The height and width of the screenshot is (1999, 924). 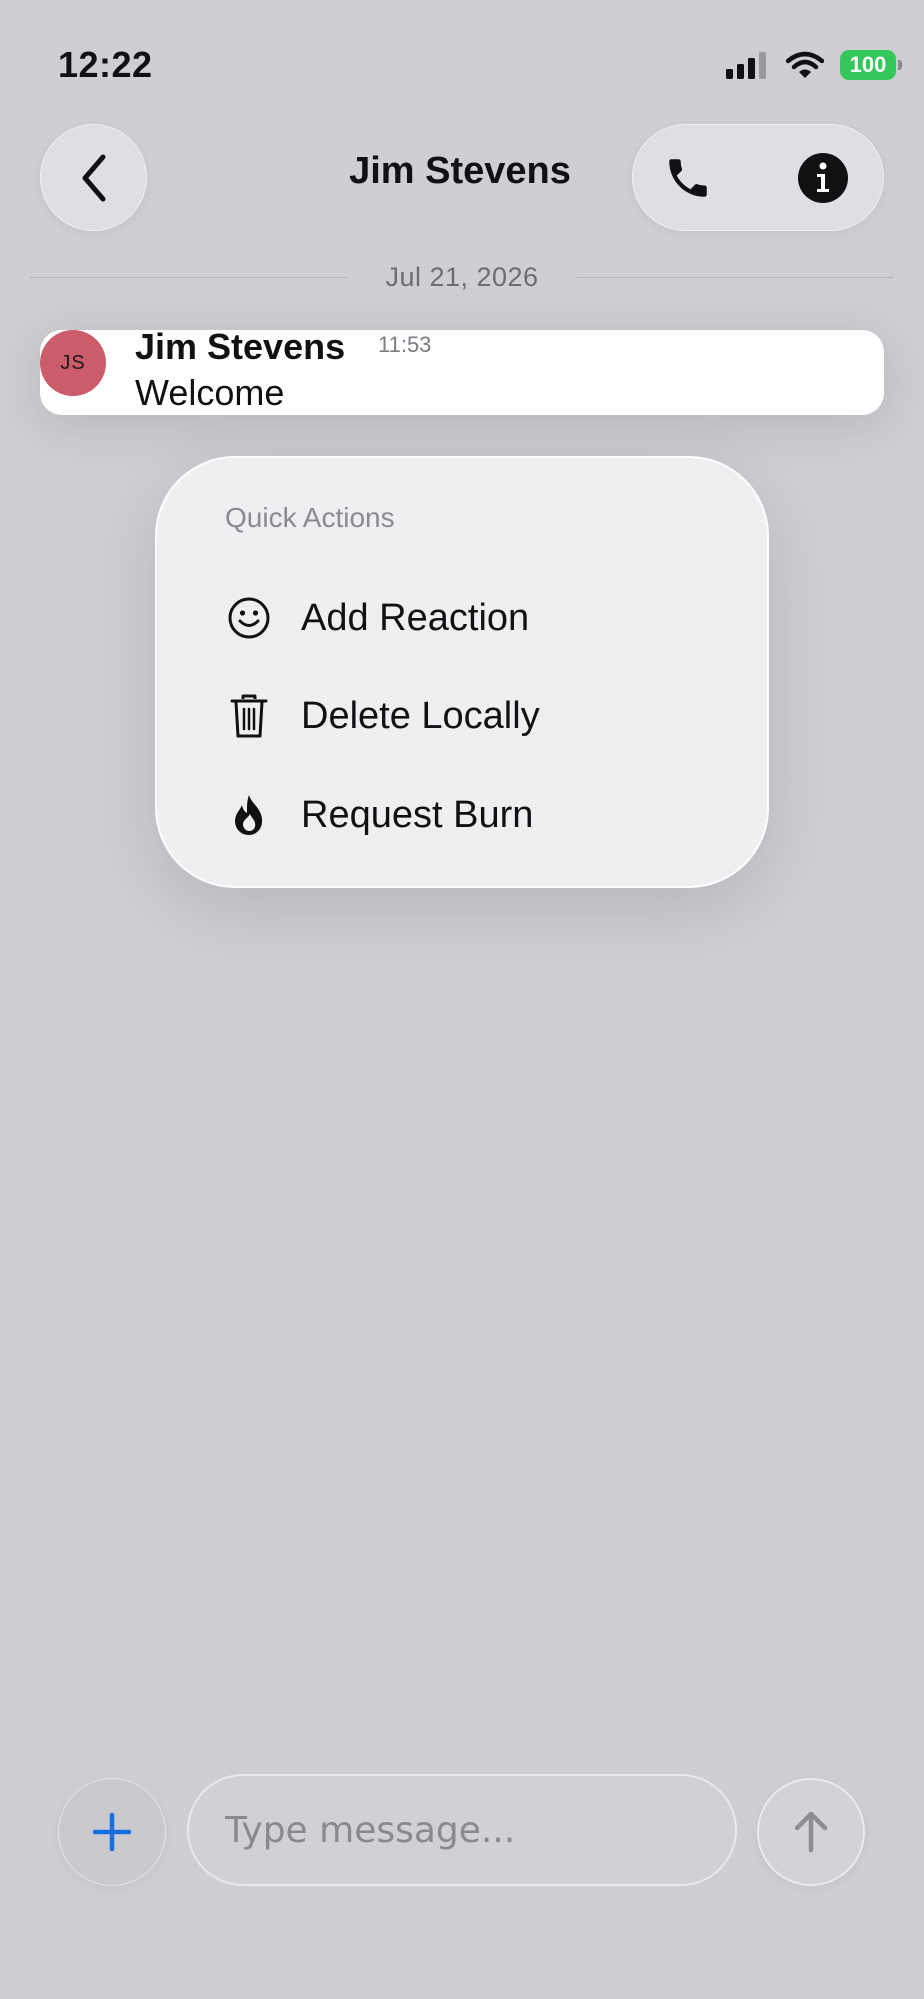 I want to click on battery-level: 100, so click(x=868, y=64).